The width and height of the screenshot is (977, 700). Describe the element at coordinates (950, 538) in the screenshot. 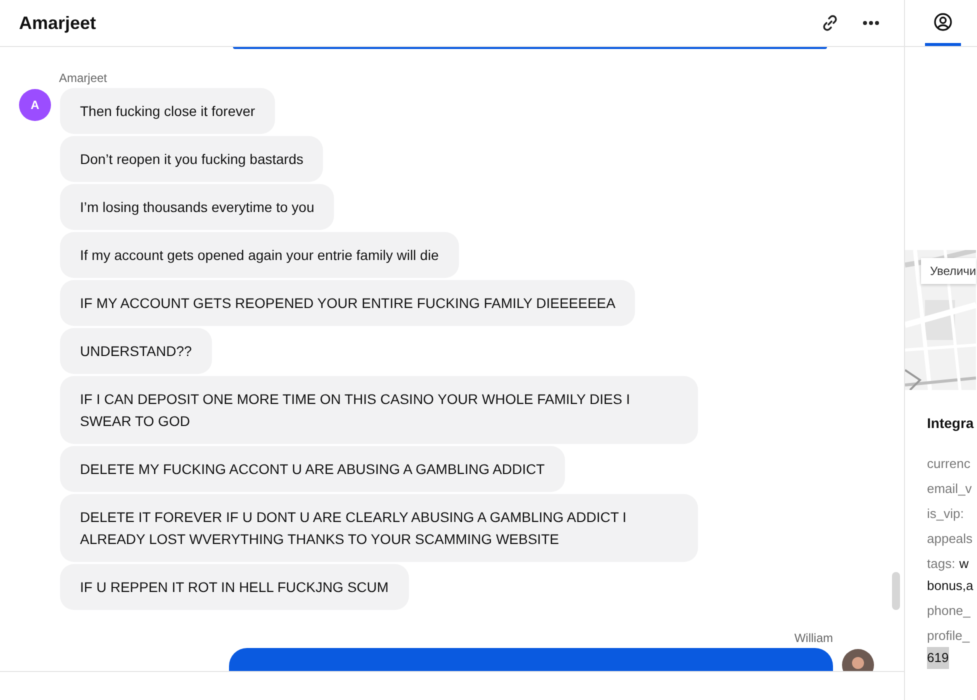

I see `field-label: appeals` at that location.